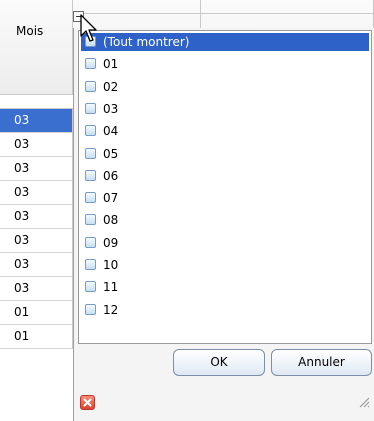 This screenshot has width=374, height=421. Describe the element at coordinates (219, 362) in the screenshot. I see `ok-button: OK` at that location.